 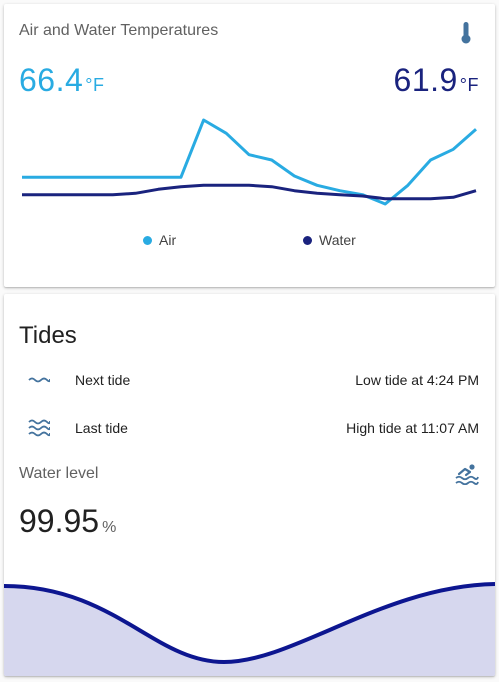 I want to click on legend-label-water: Water, so click(x=337, y=240).